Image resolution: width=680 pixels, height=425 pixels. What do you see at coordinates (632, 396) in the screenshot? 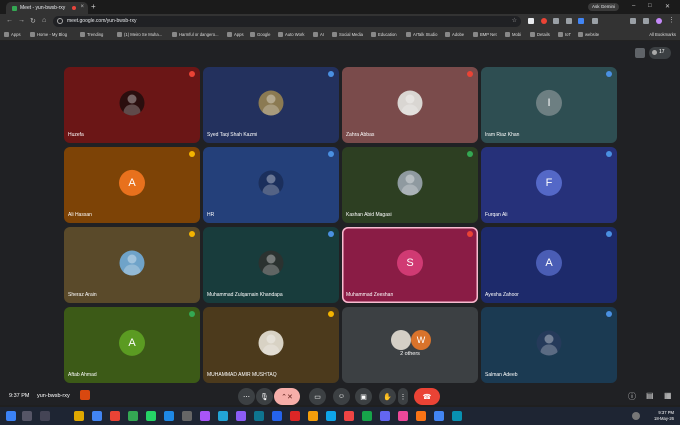
I see `info-icon: ⓘ` at bounding box center [632, 396].